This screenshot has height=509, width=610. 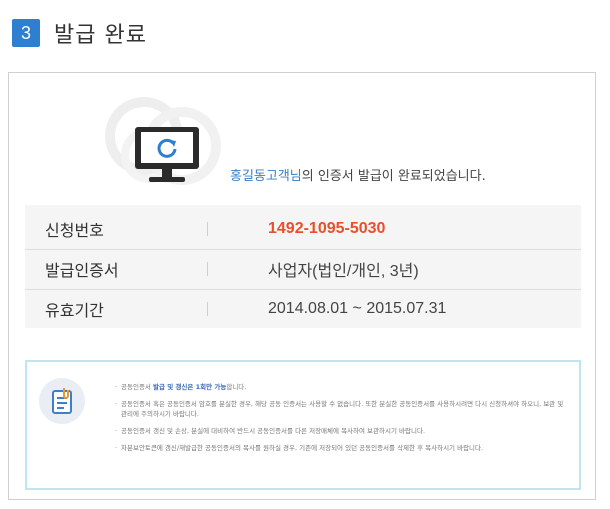 I want to click on step-number-badge: 3, so click(x=26, y=33).